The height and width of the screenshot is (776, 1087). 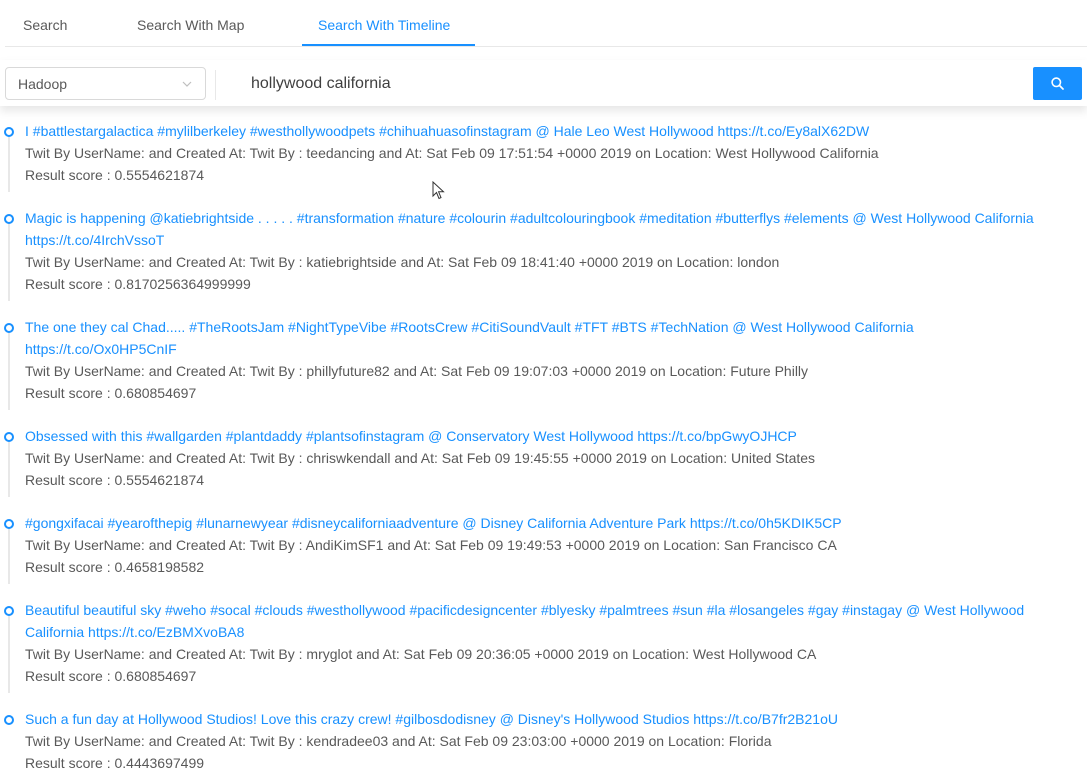 I want to click on search-input, so click(x=622, y=84).